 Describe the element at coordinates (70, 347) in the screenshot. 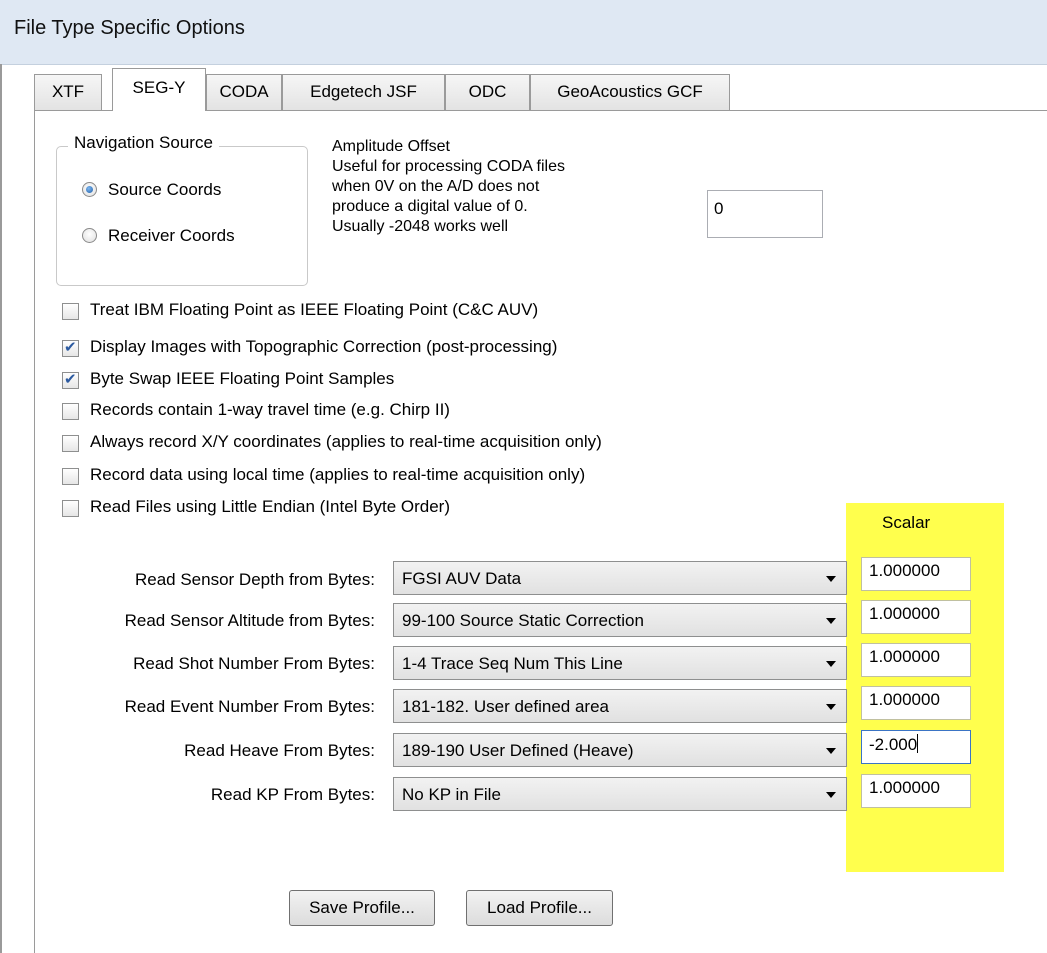

I see `topographic-correction-checkbox` at that location.